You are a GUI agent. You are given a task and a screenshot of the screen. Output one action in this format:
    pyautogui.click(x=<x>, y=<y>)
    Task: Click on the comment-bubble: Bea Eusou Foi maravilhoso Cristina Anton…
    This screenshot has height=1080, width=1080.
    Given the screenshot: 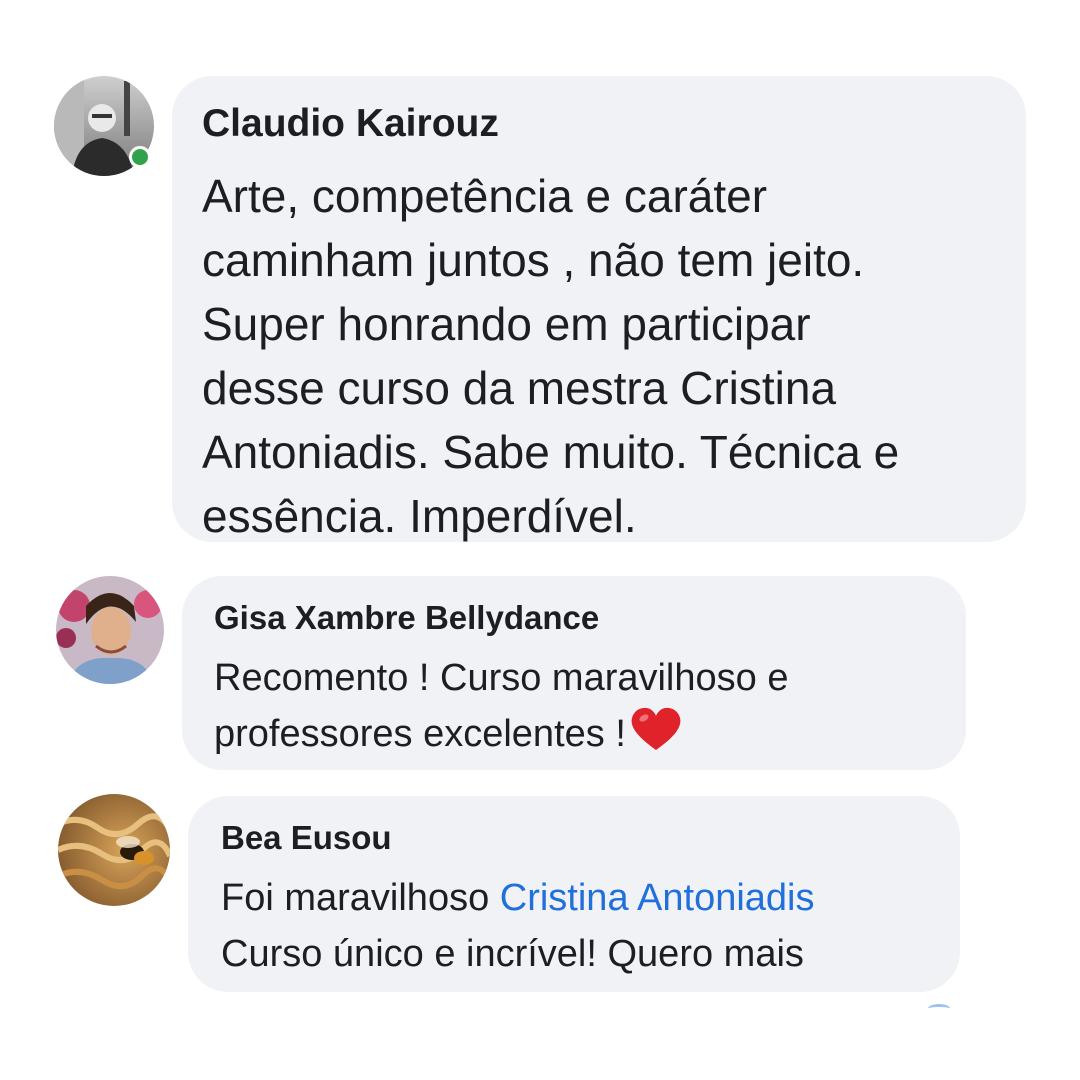 What is the action you would take?
    pyautogui.click(x=574, y=894)
    